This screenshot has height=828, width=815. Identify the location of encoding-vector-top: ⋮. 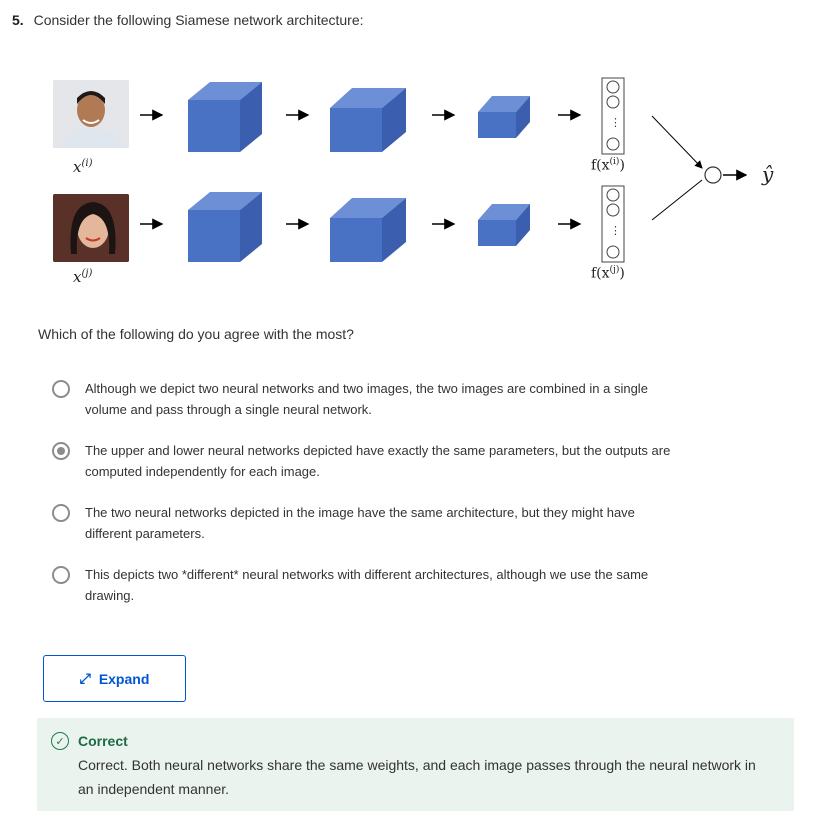
(613, 116).